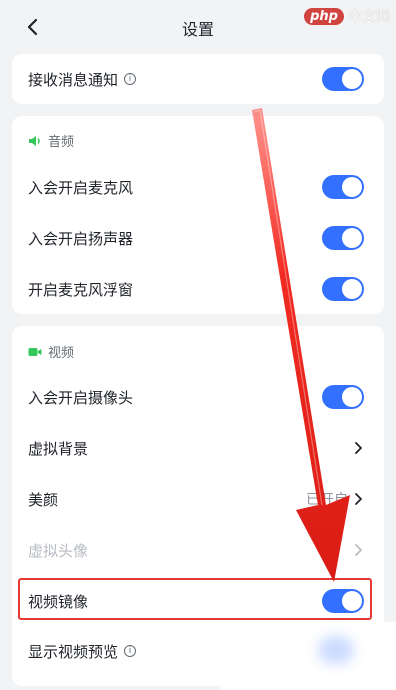 The height and width of the screenshot is (690, 396). I want to click on virtual-background-row: 虚拟背景, so click(198, 448).